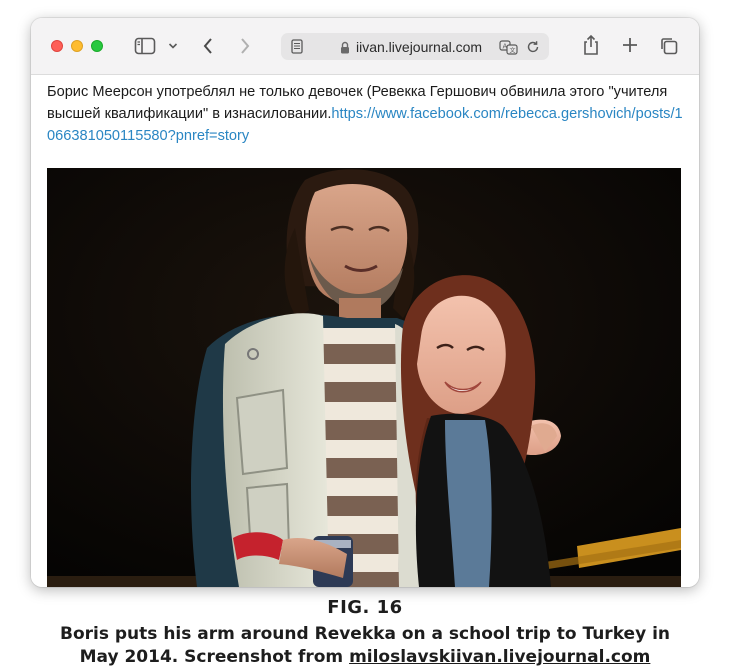 This screenshot has height=670, width=730. Describe the element at coordinates (145, 46) in the screenshot. I see `sidebar-toggle-icon` at that location.